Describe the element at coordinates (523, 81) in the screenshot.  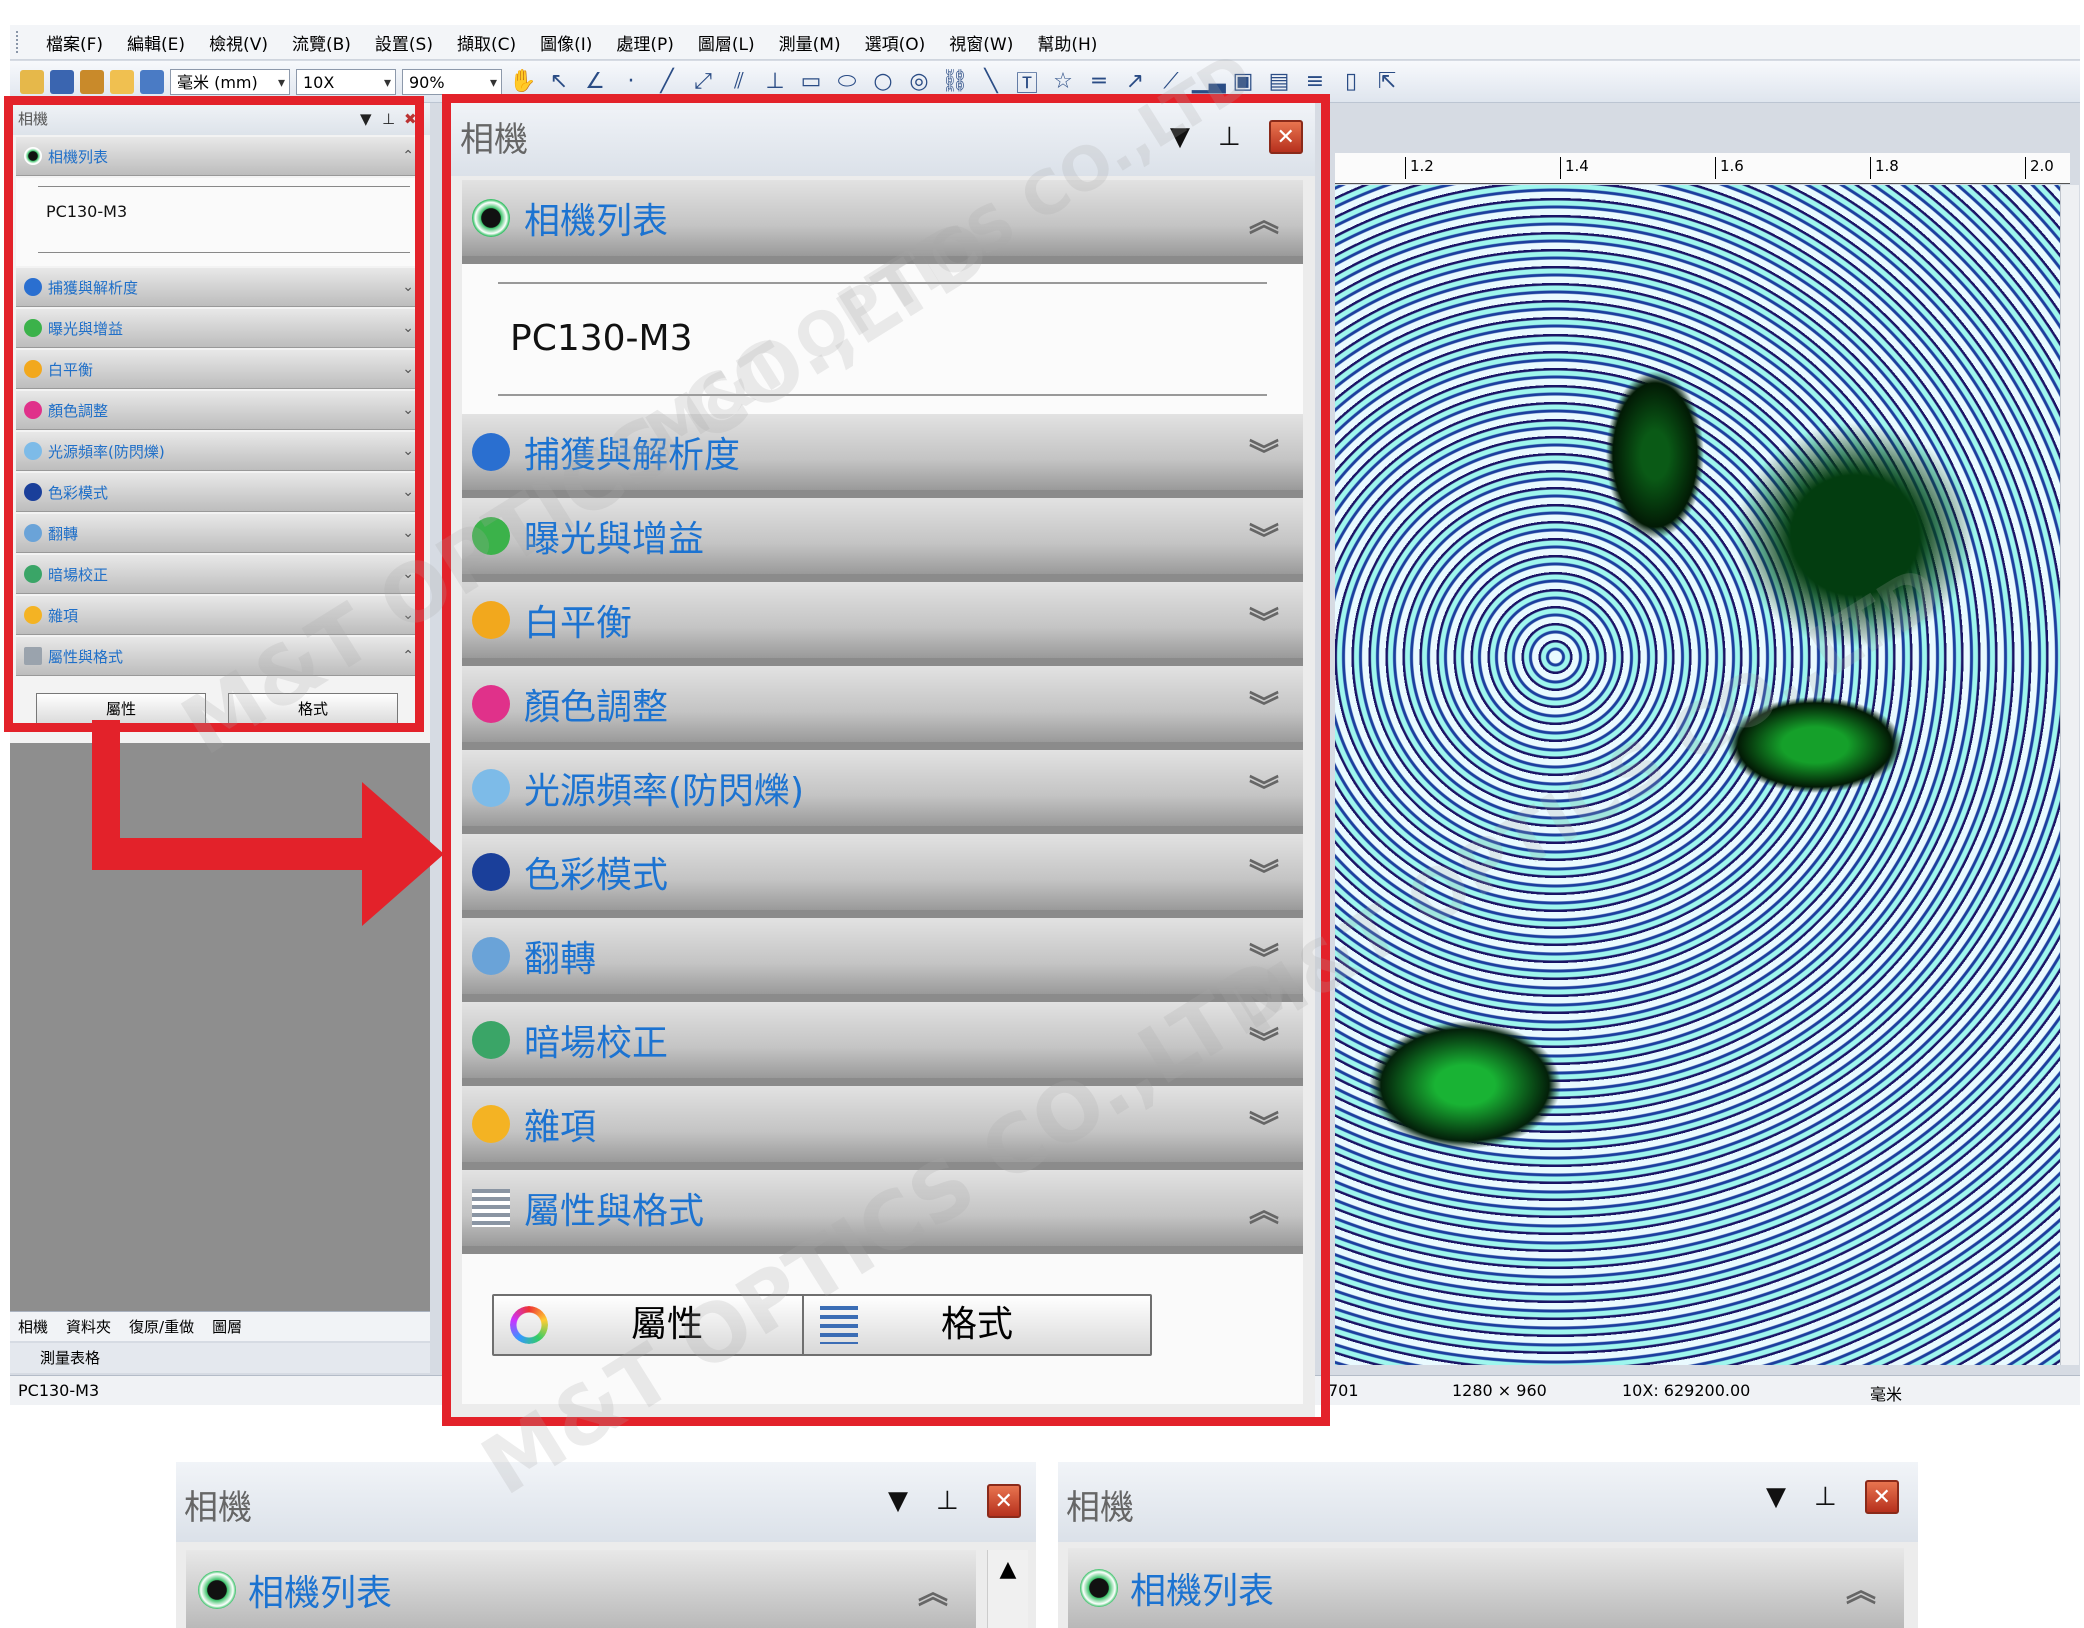
I see `hand-tool-icon: ✋` at that location.